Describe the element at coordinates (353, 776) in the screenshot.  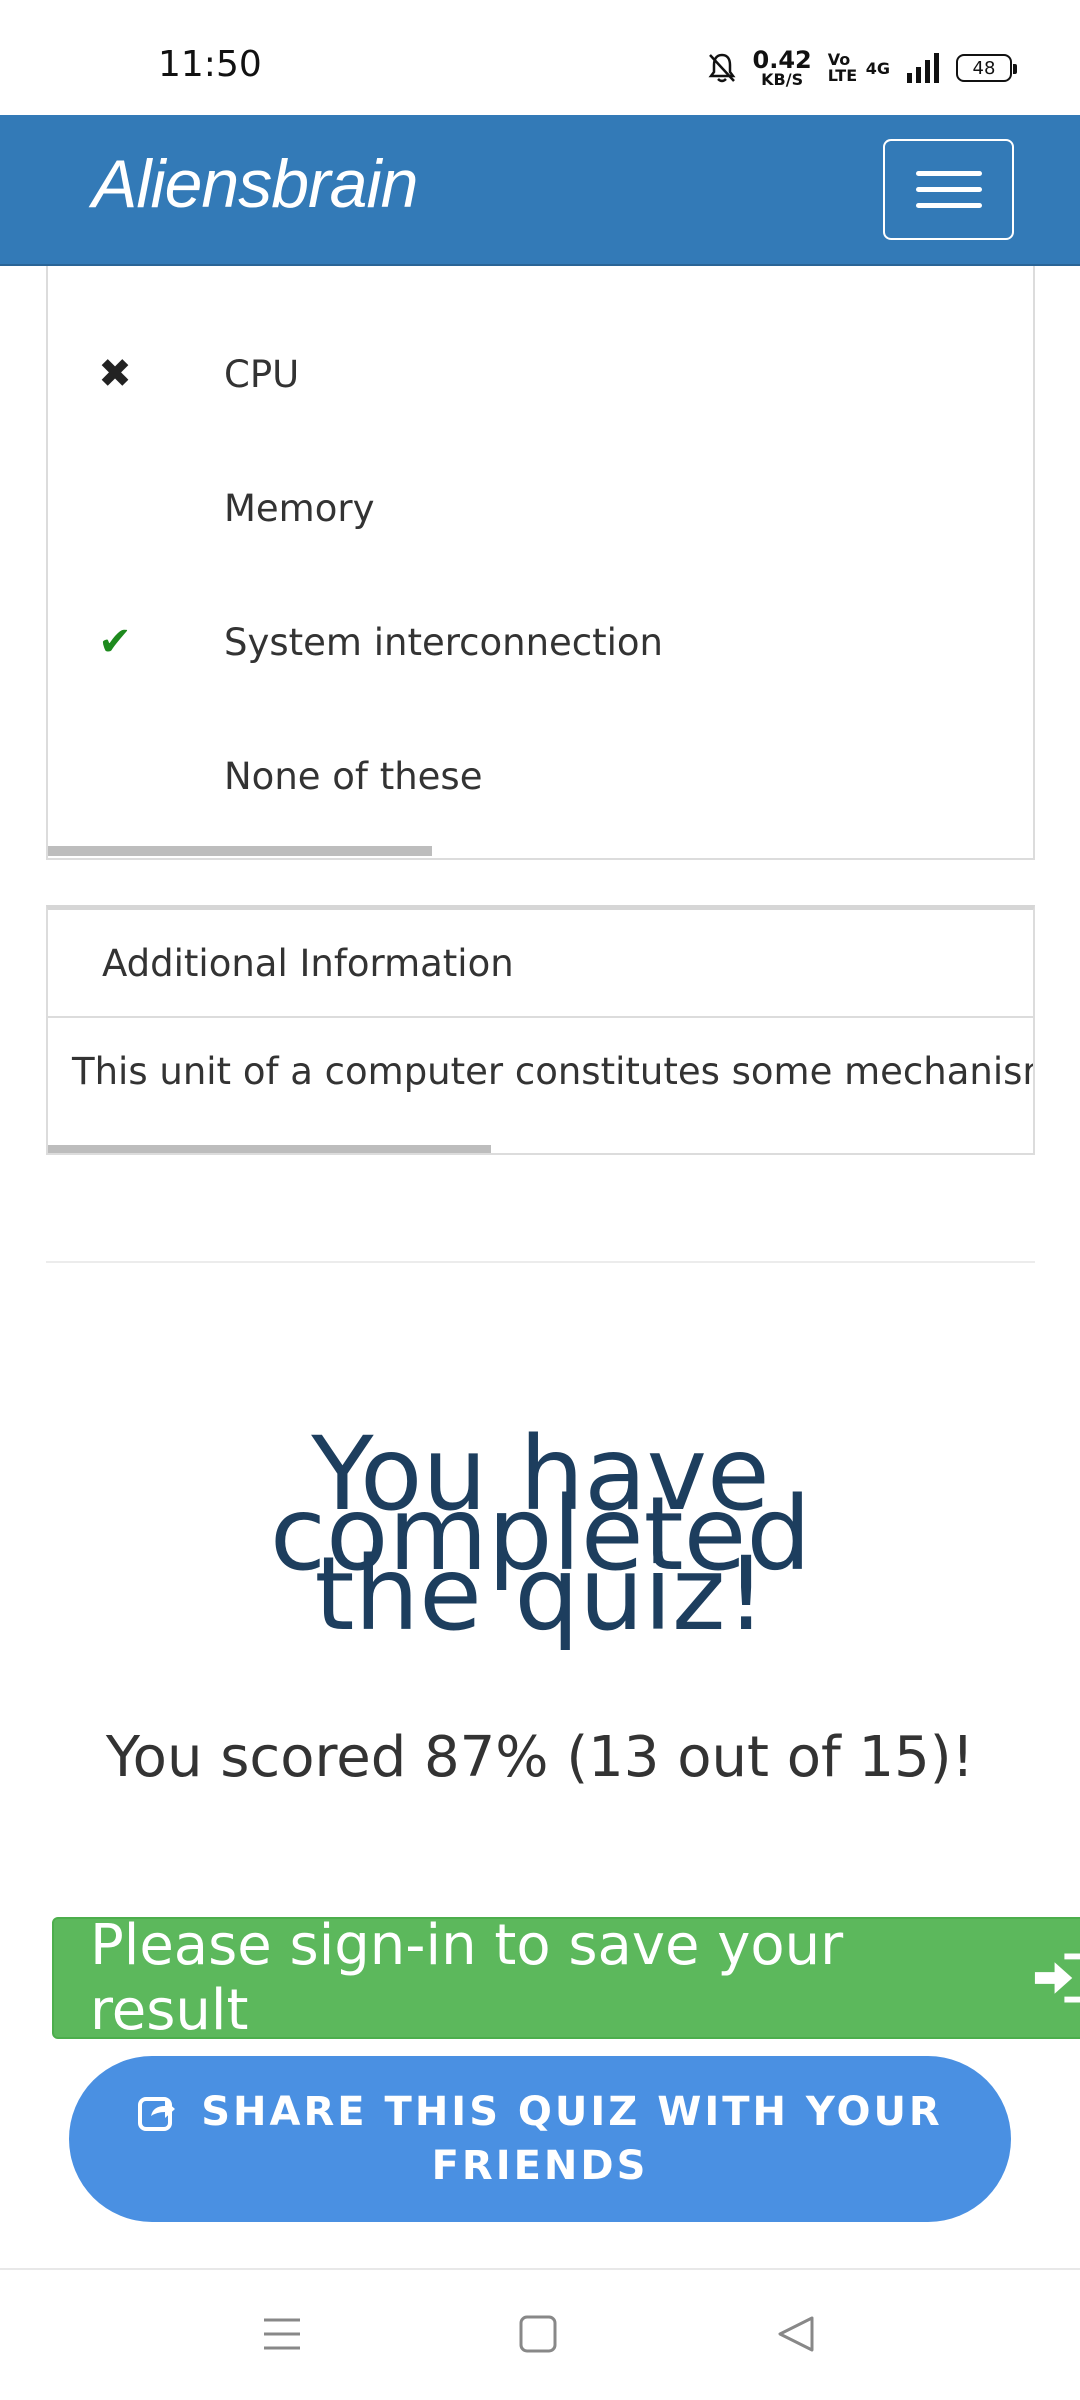
I see `answer-label: None of these` at that location.